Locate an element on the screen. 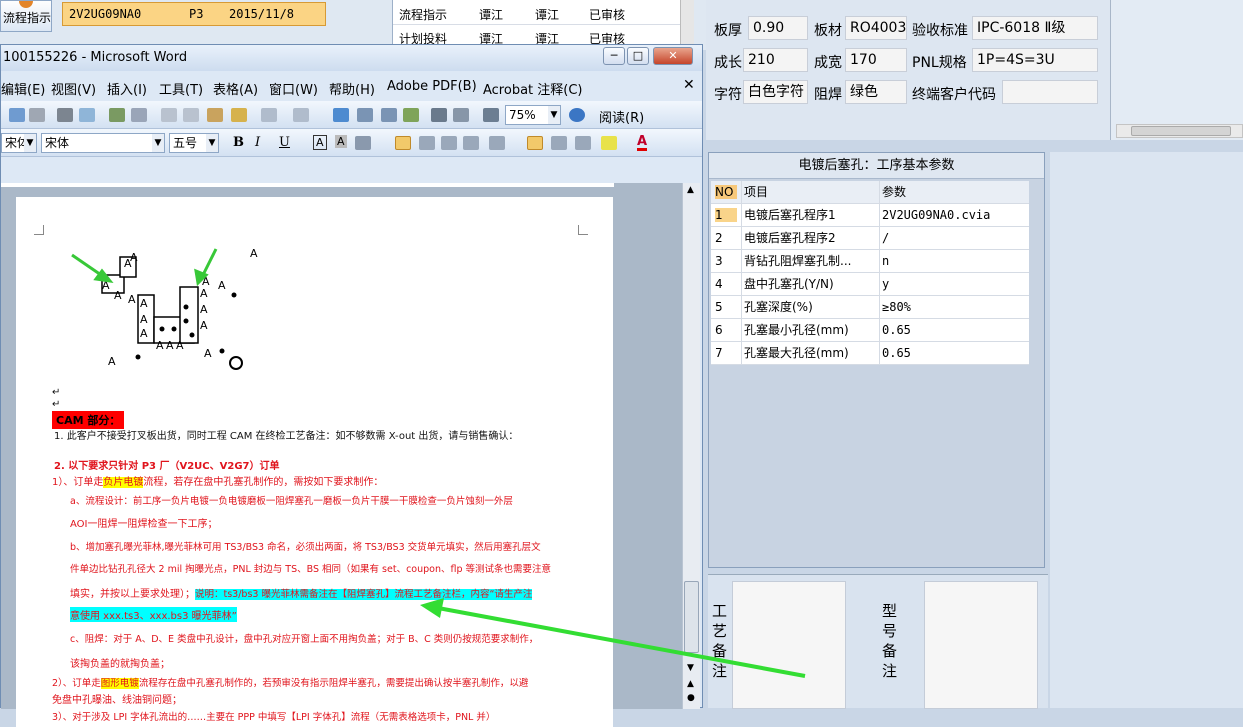 Image resolution: width=1243 pixels, height=727 pixels. read-mode-button: 阅读(R) is located at coordinates (621, 116).